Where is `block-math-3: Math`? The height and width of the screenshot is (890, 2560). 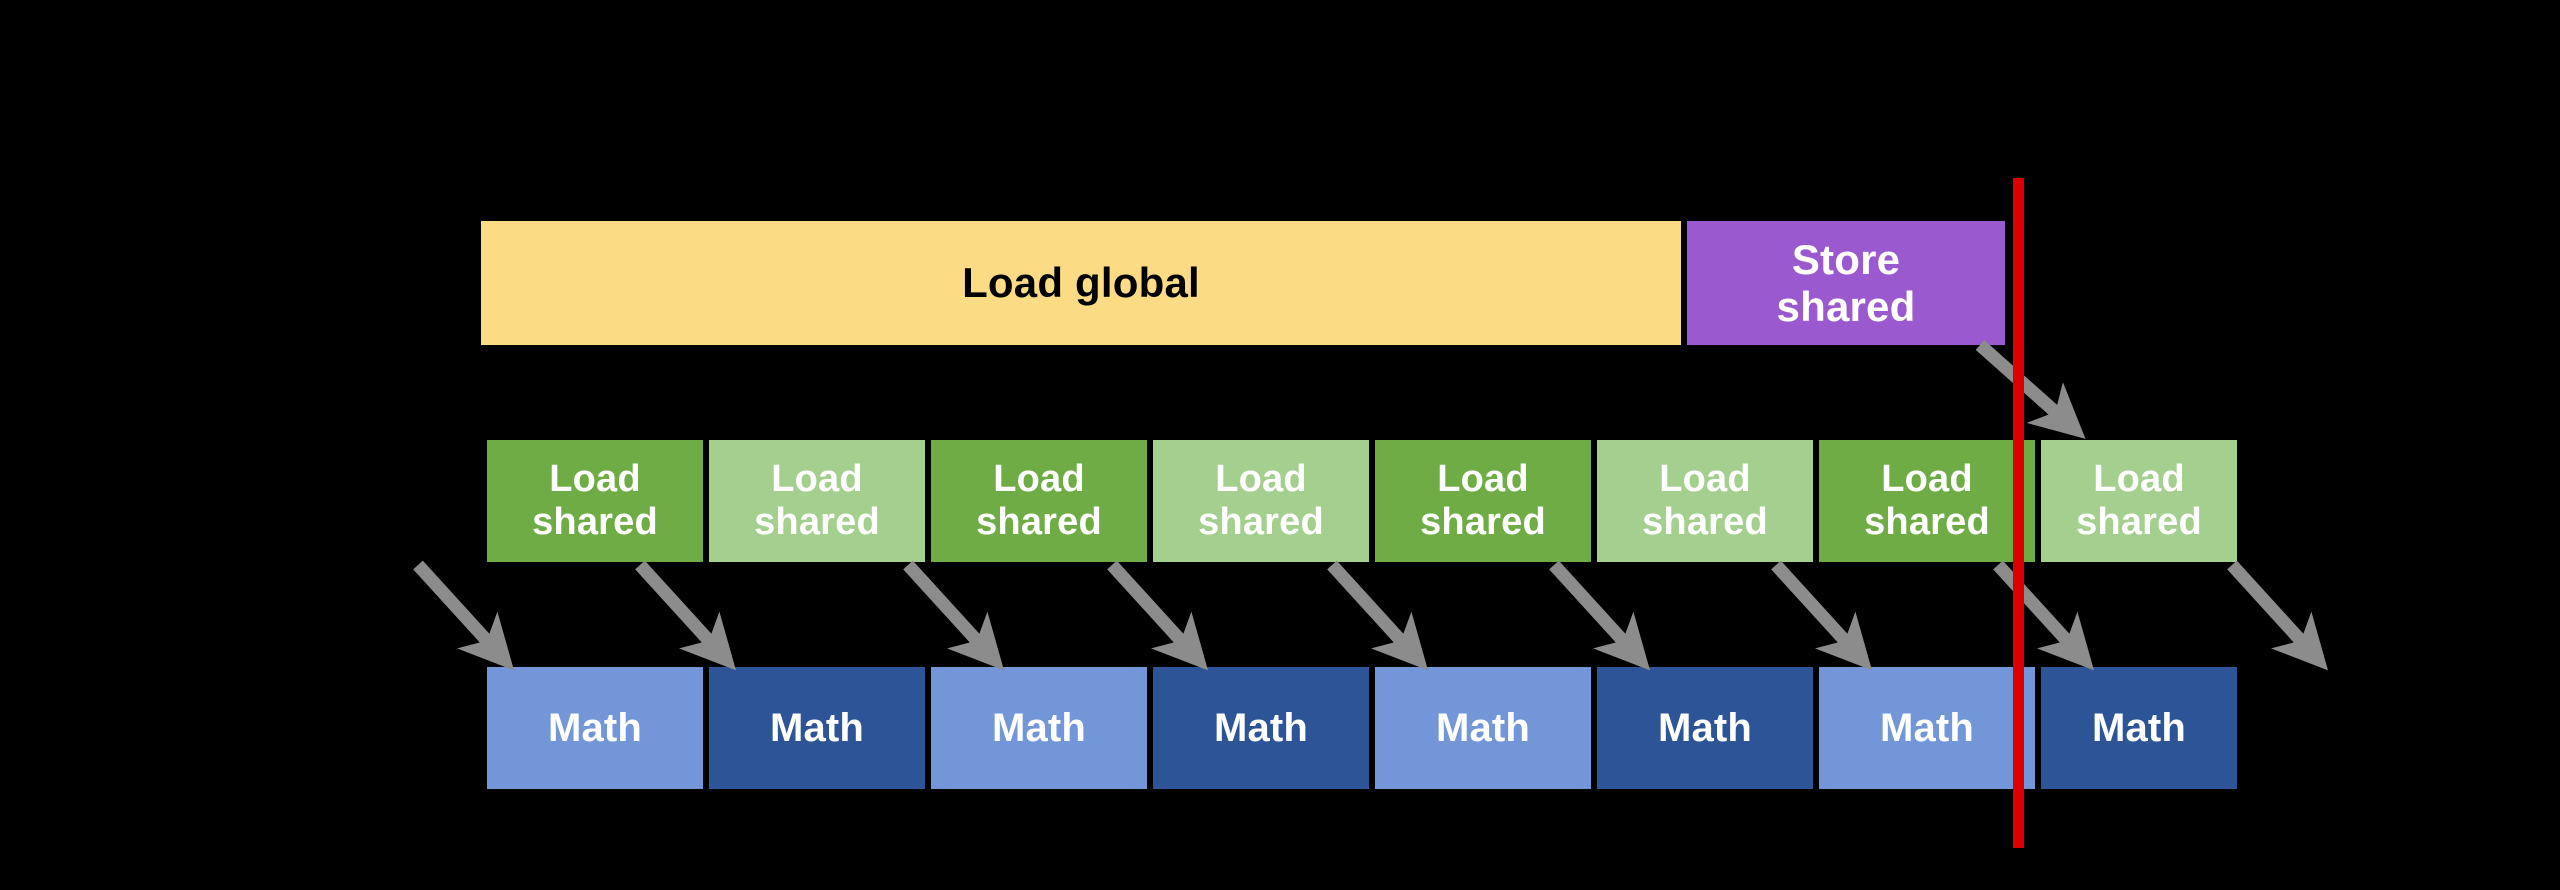 block-math-3: Math is located at coordinates (1261, 728).